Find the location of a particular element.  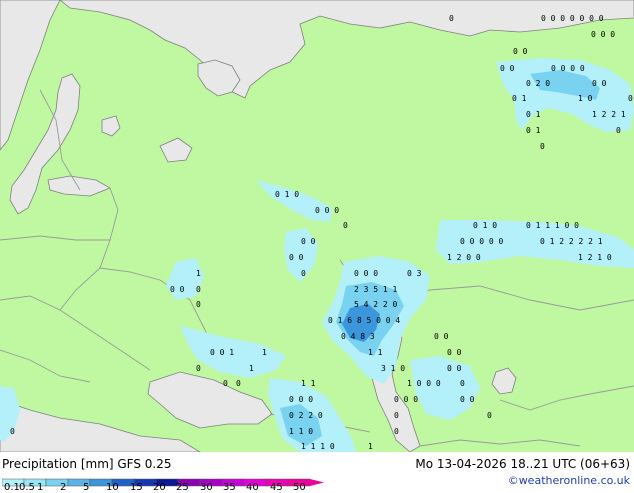

precip-value-label: 1 1 0 is located at coordinates (301, 431).